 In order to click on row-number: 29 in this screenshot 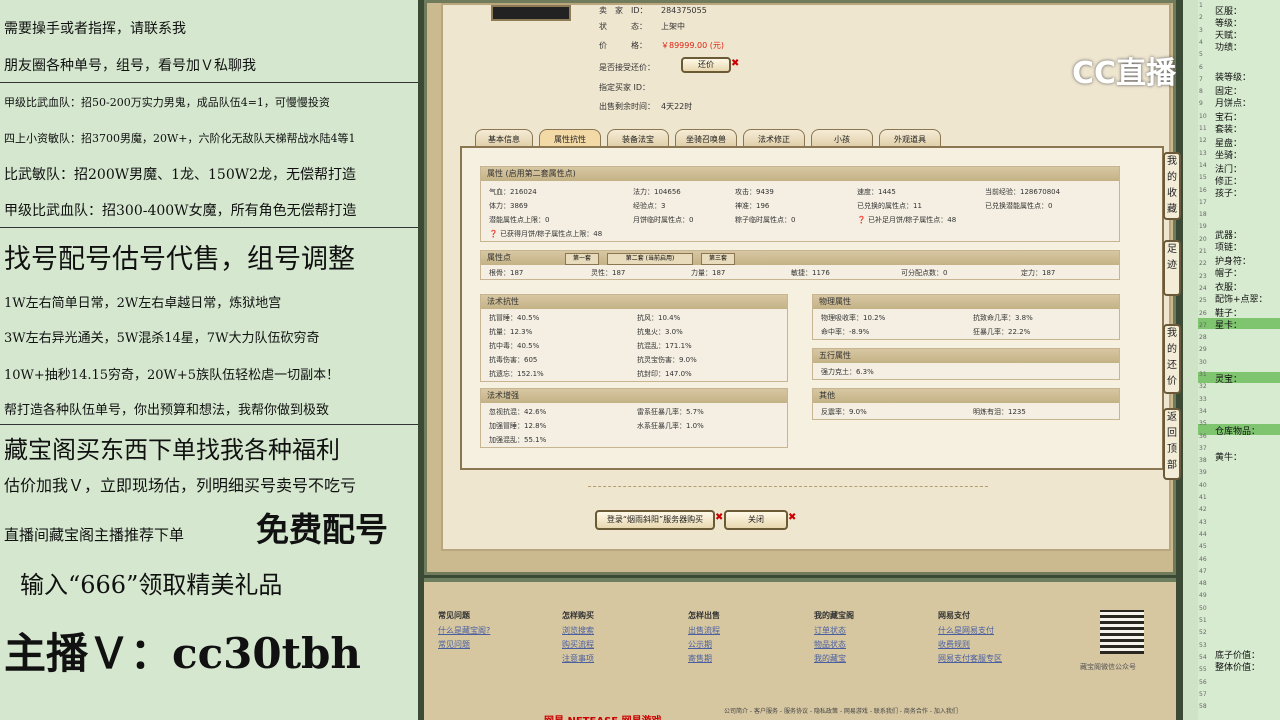, I will do `click(1203, 350)`.